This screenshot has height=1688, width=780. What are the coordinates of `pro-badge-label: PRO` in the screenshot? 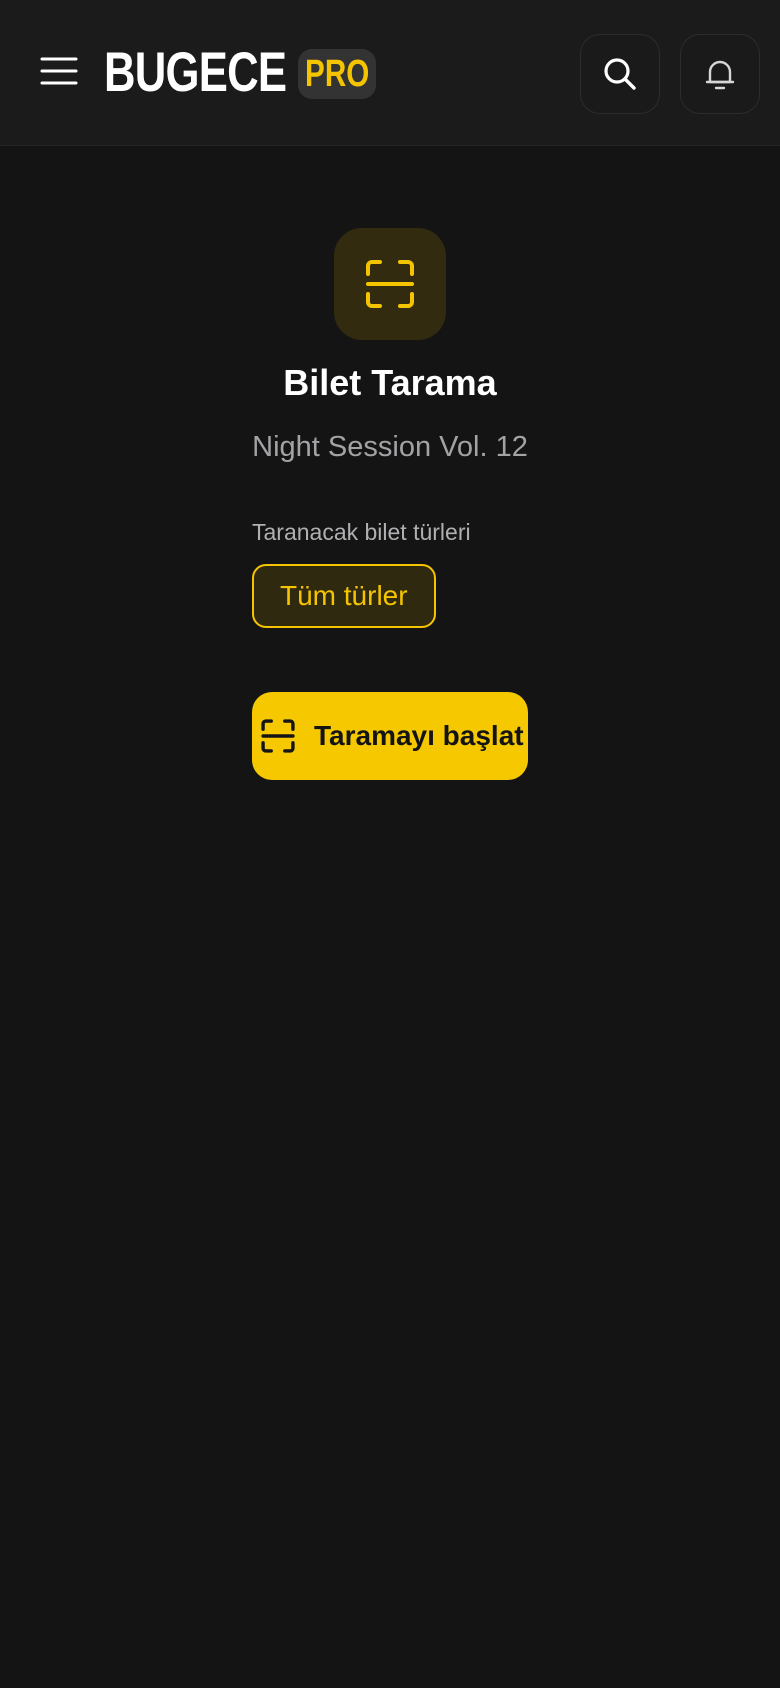 It's located at (337, 74).